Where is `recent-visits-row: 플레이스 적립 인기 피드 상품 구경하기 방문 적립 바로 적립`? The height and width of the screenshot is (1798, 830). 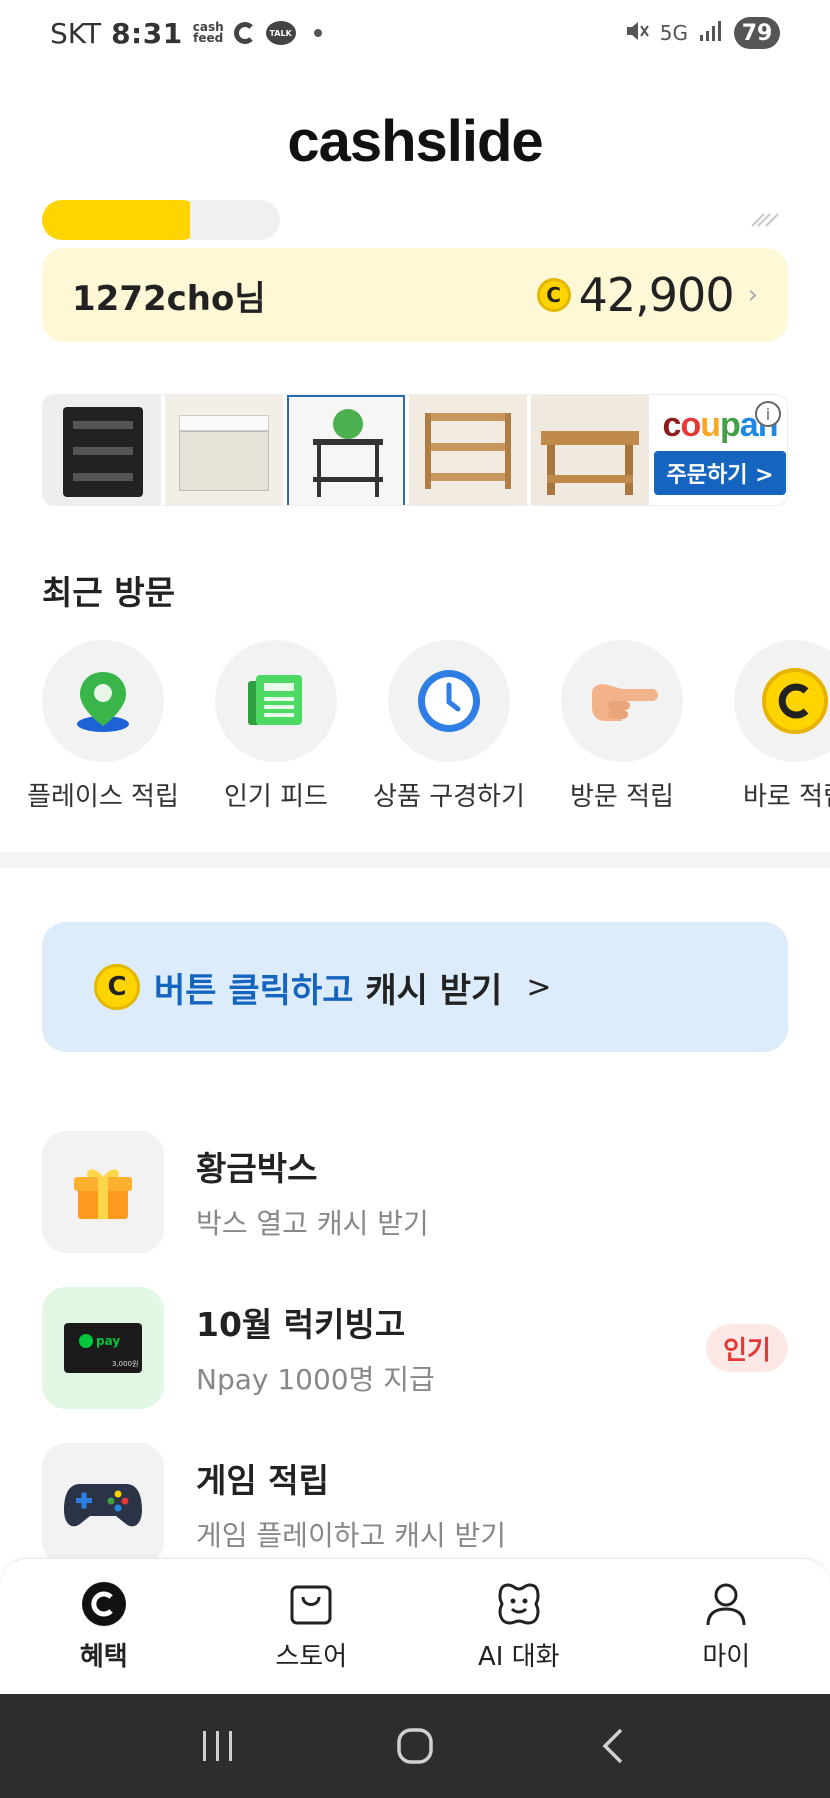
recent-visits-row: 플레이스 적립 인기 피드 상품 구경하기 방문 적립 바로 적립 is located at coordinates (415, 726).